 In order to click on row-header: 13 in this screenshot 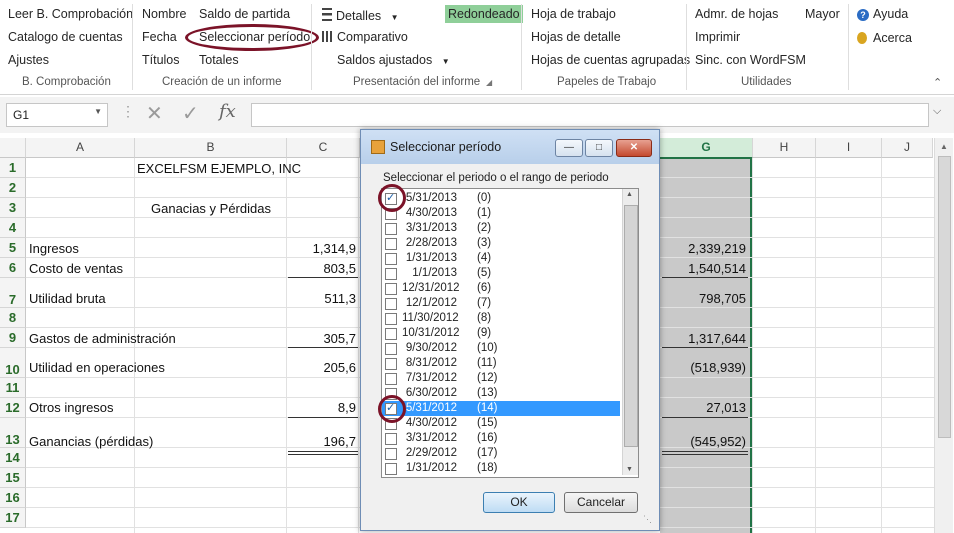, I will do `click(13, 433)`.